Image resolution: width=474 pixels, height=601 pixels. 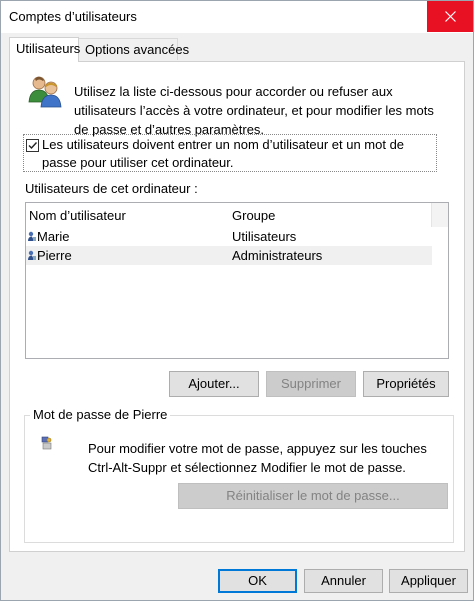 What do you see at coordinates (257, 581) in the screenshot?
I see `ok-button: OK` at bounding box center [257, 581].